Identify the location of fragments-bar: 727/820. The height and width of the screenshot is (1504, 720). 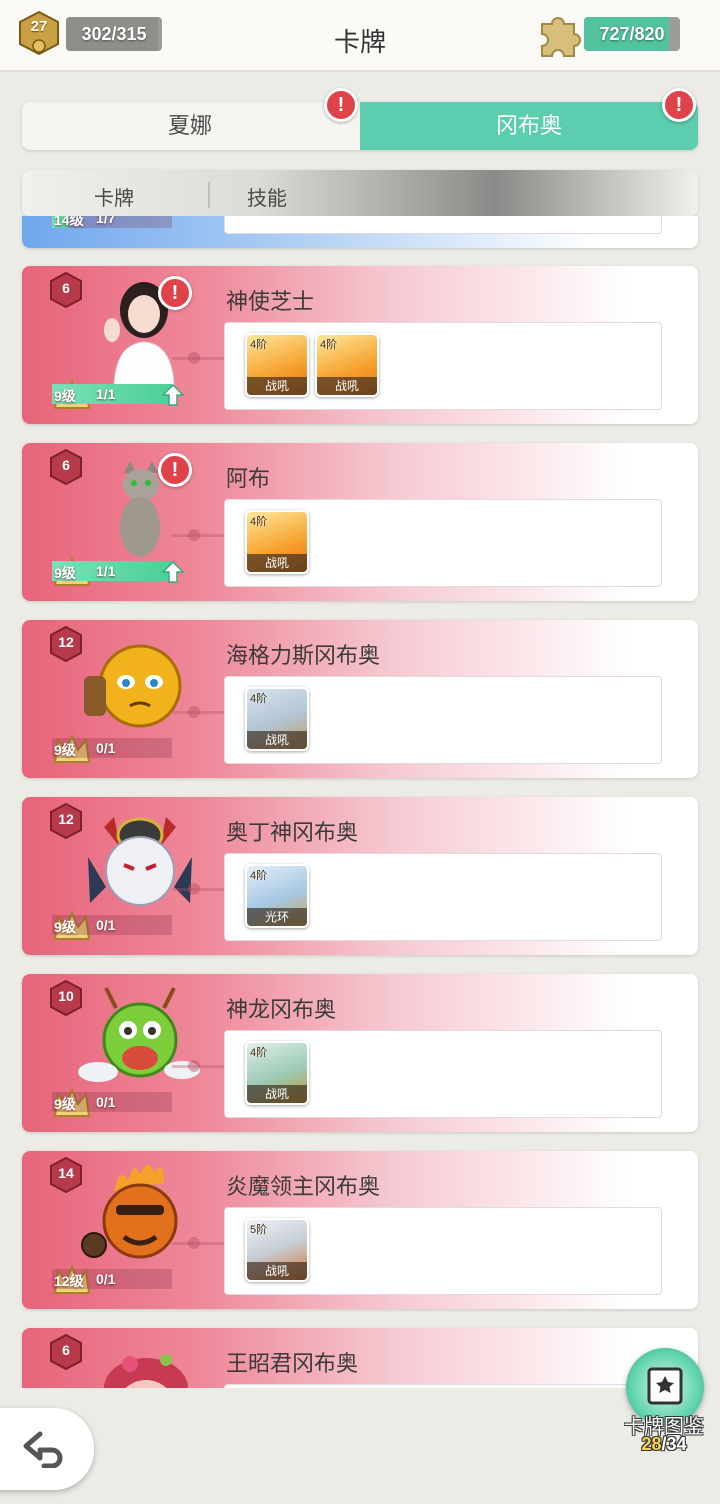
(632, 34).